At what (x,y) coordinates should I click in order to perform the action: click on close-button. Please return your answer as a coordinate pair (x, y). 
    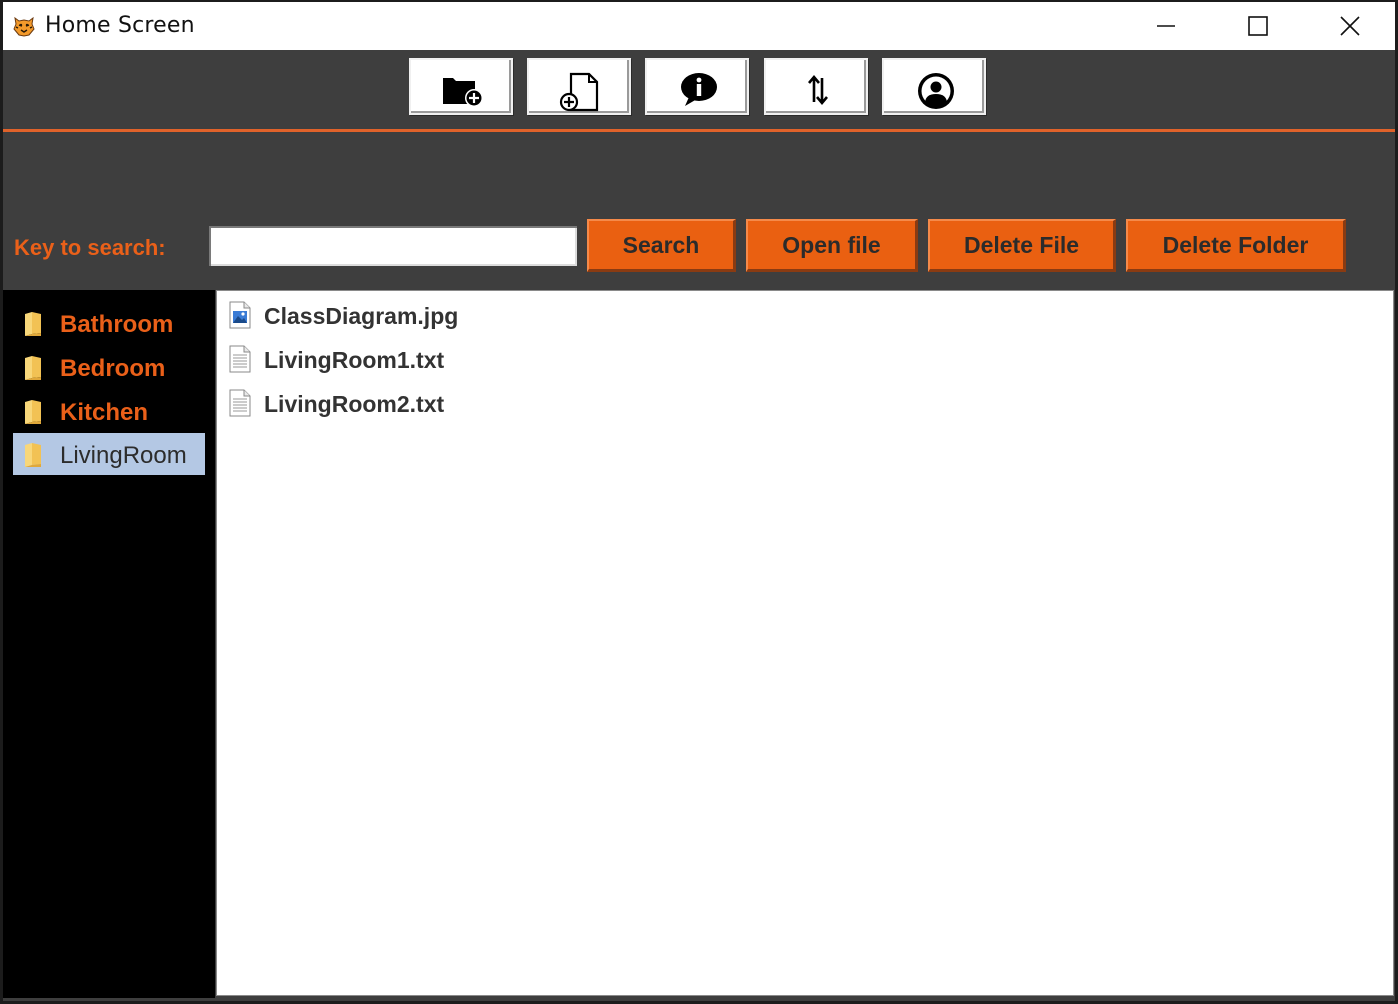
    Looking at the image, I should click on (1350, 26).